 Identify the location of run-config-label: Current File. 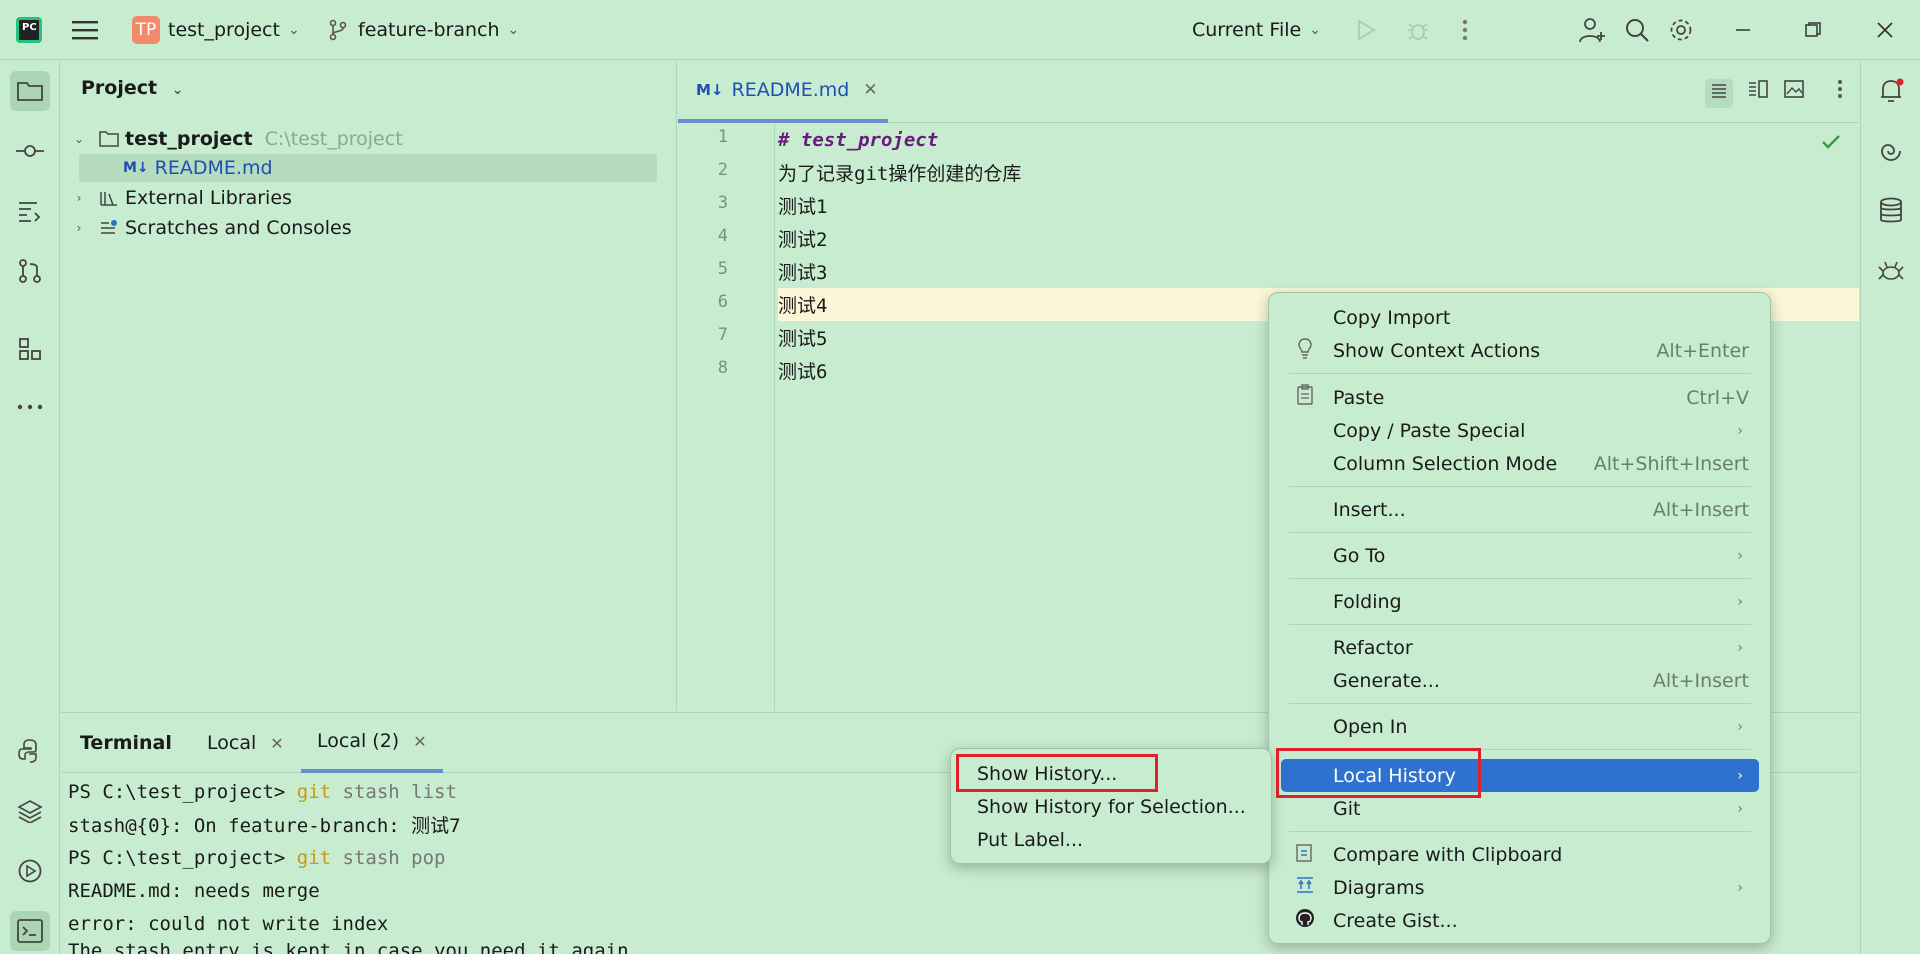
(1247, 30).